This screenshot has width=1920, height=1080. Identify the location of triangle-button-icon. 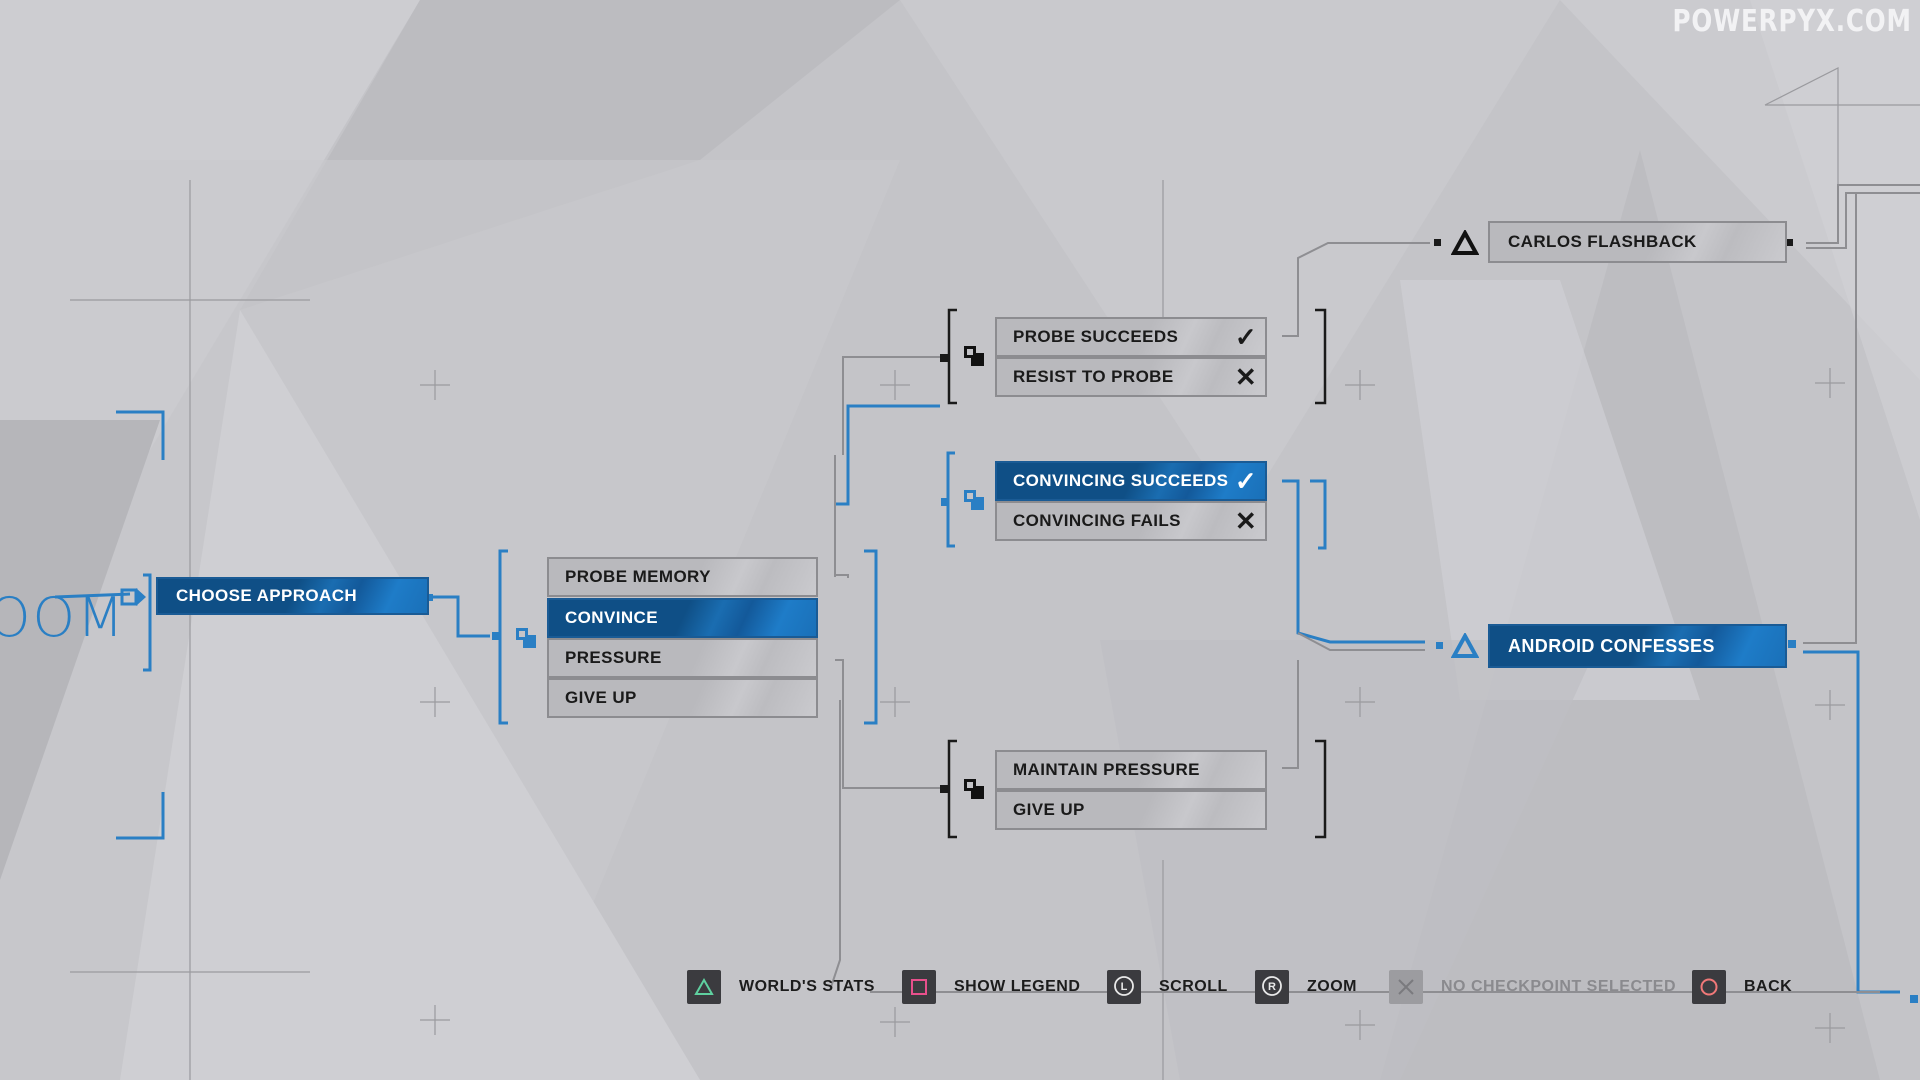
(704, 987).